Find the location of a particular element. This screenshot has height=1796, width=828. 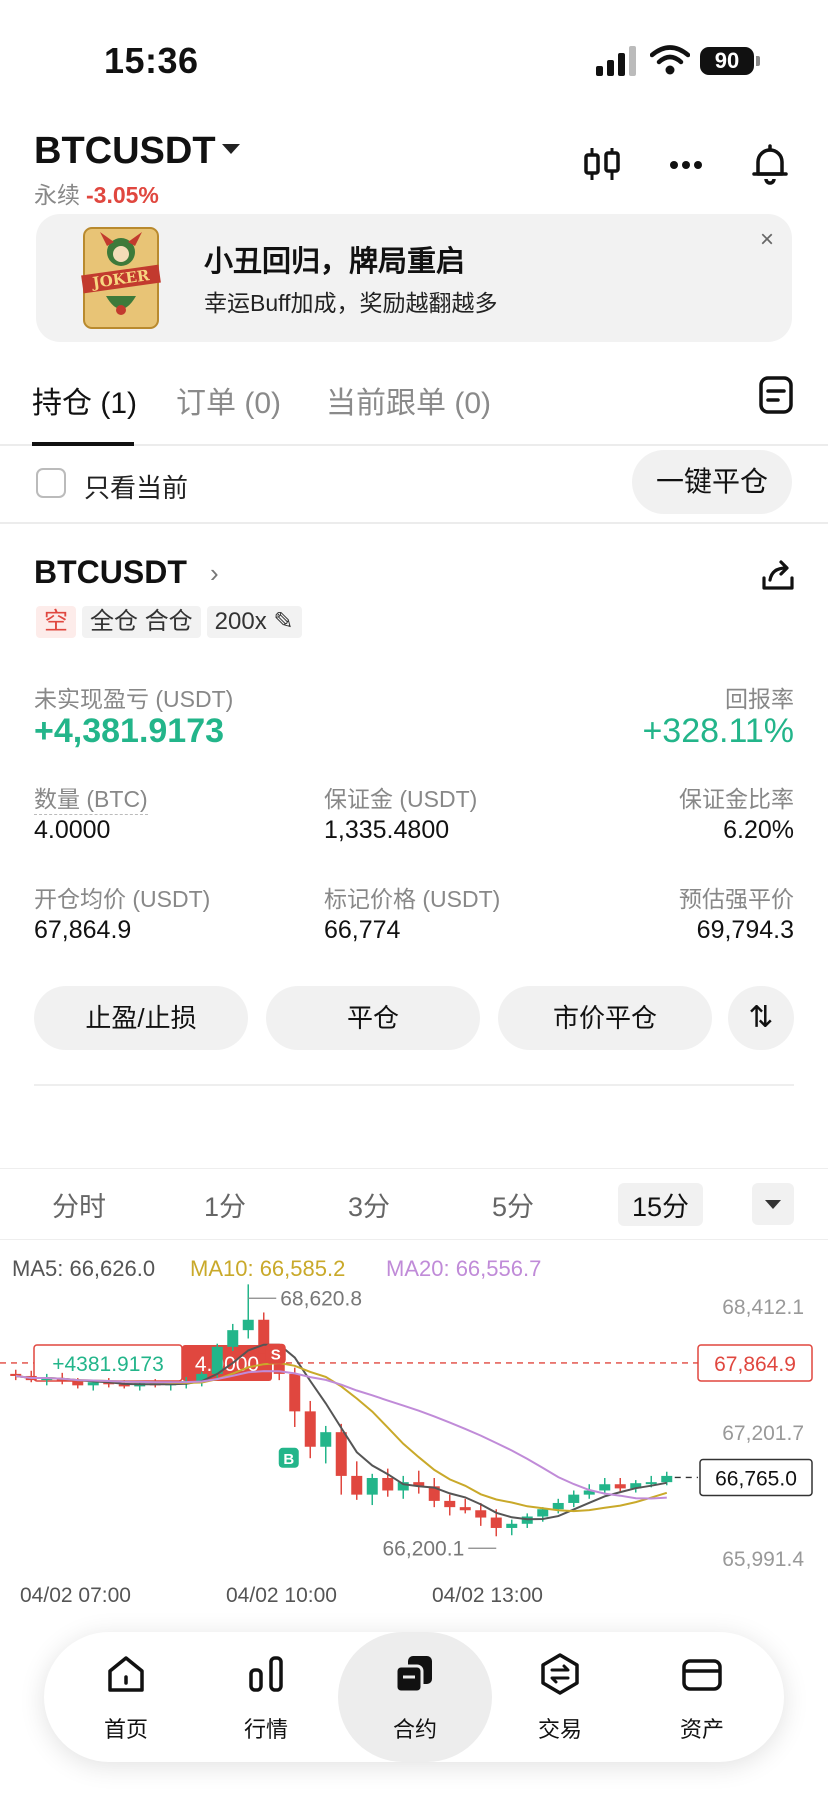

trade-icon is located at coordinates (560, 1674).